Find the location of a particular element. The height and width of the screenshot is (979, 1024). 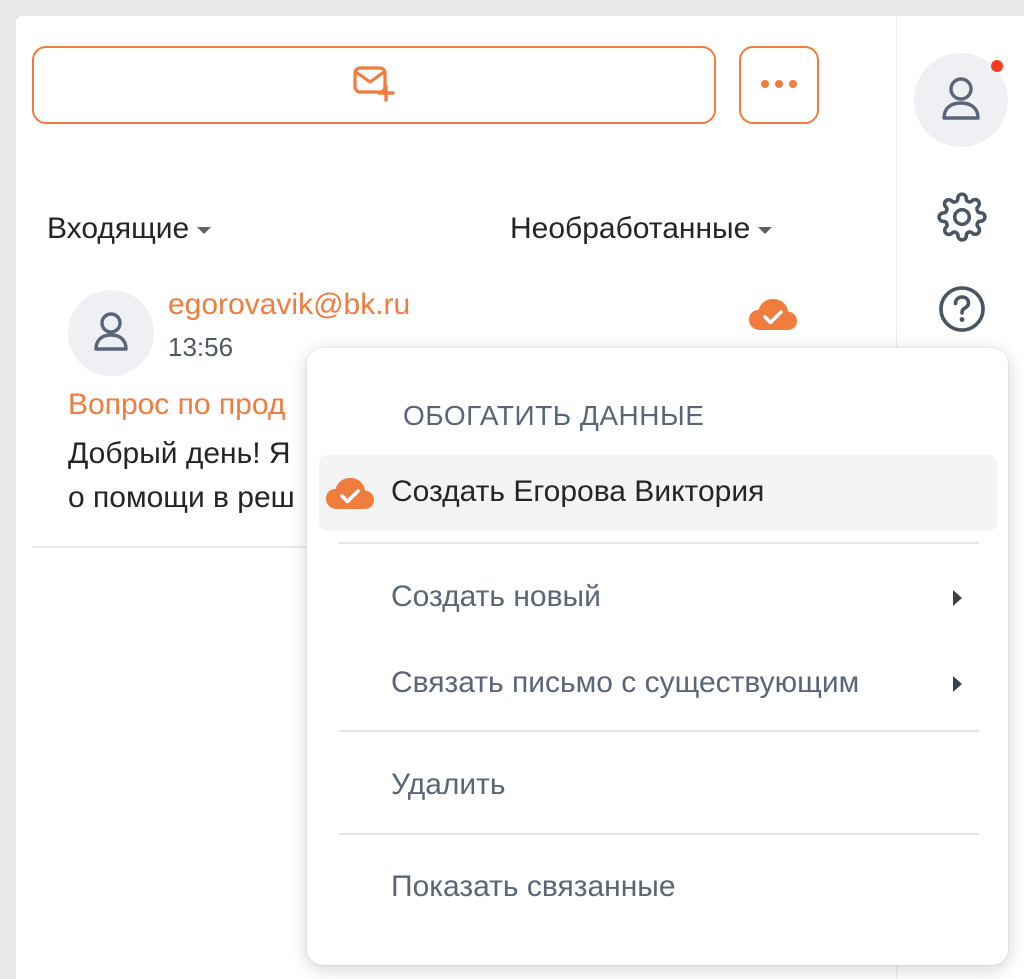

menu-item-create-contact: Создать Егорова Виктория is located at coordinates (658, 493).